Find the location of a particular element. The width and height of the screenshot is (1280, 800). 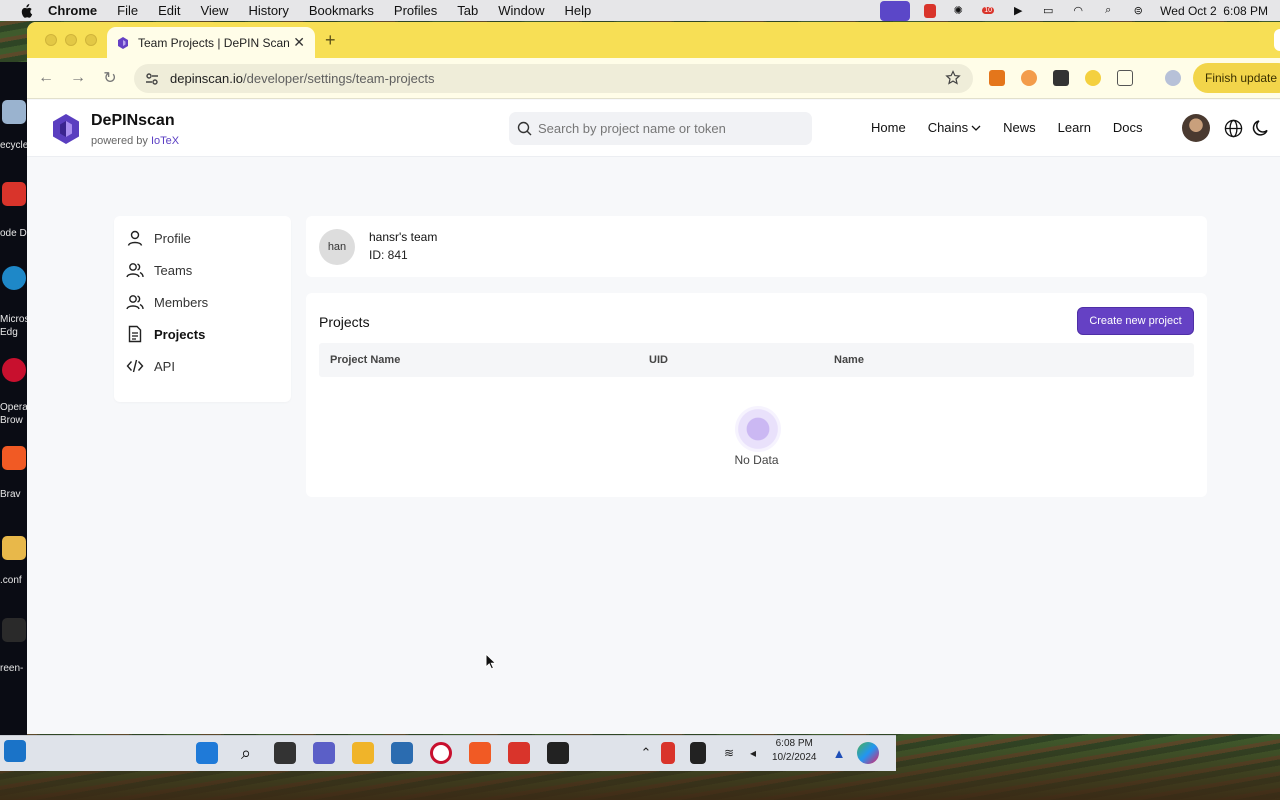

column-header-name: Name is located at coordinates (849, 360).